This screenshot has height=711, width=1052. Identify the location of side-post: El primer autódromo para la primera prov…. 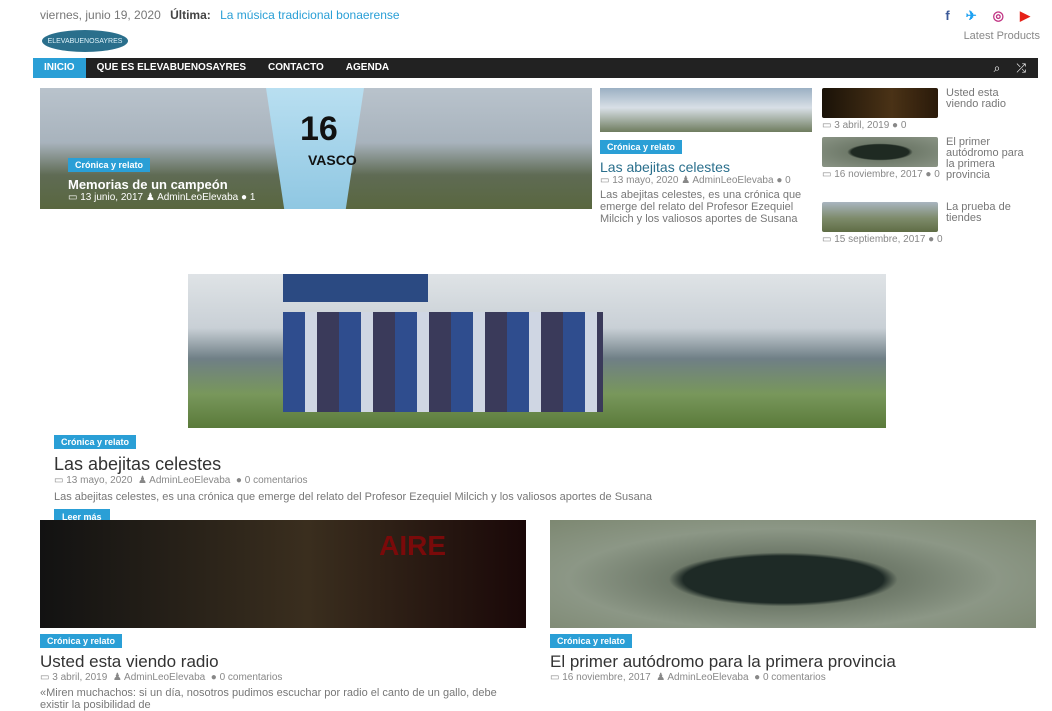
(924, 159).